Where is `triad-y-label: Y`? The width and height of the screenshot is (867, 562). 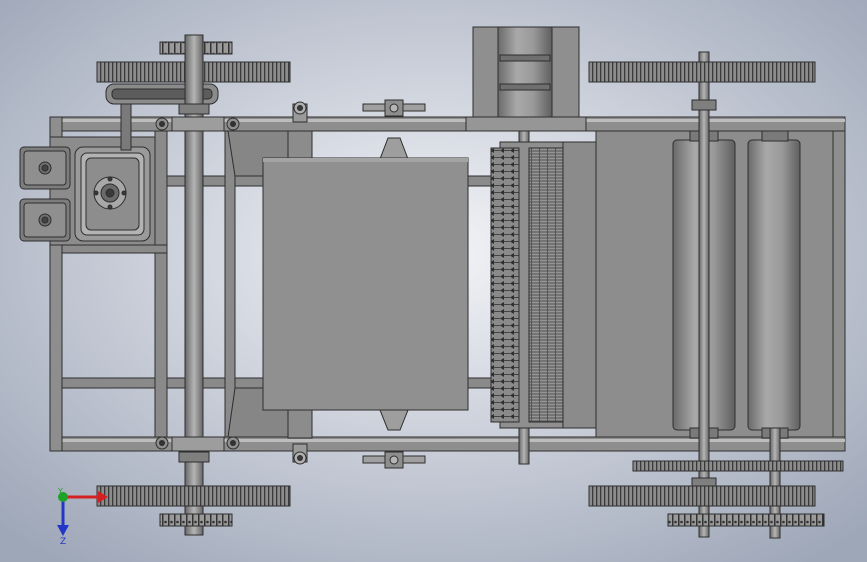
triad-y-label: Y is located at coordinates (60, 491).